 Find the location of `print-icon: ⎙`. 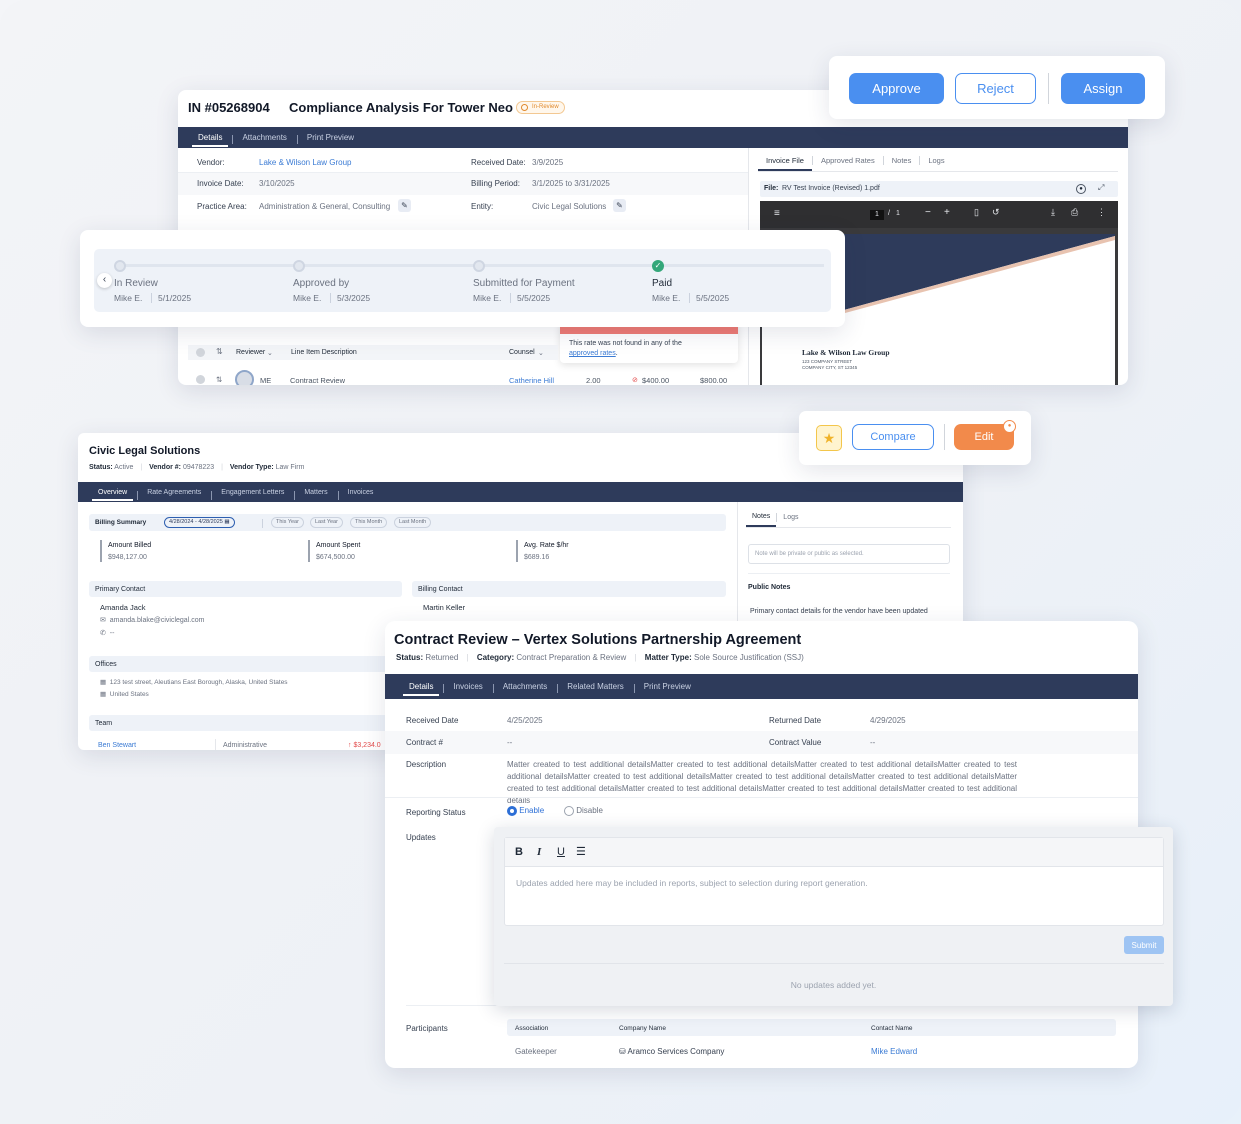

print-icon: ⎙ is located at coordinates (1074, 212).